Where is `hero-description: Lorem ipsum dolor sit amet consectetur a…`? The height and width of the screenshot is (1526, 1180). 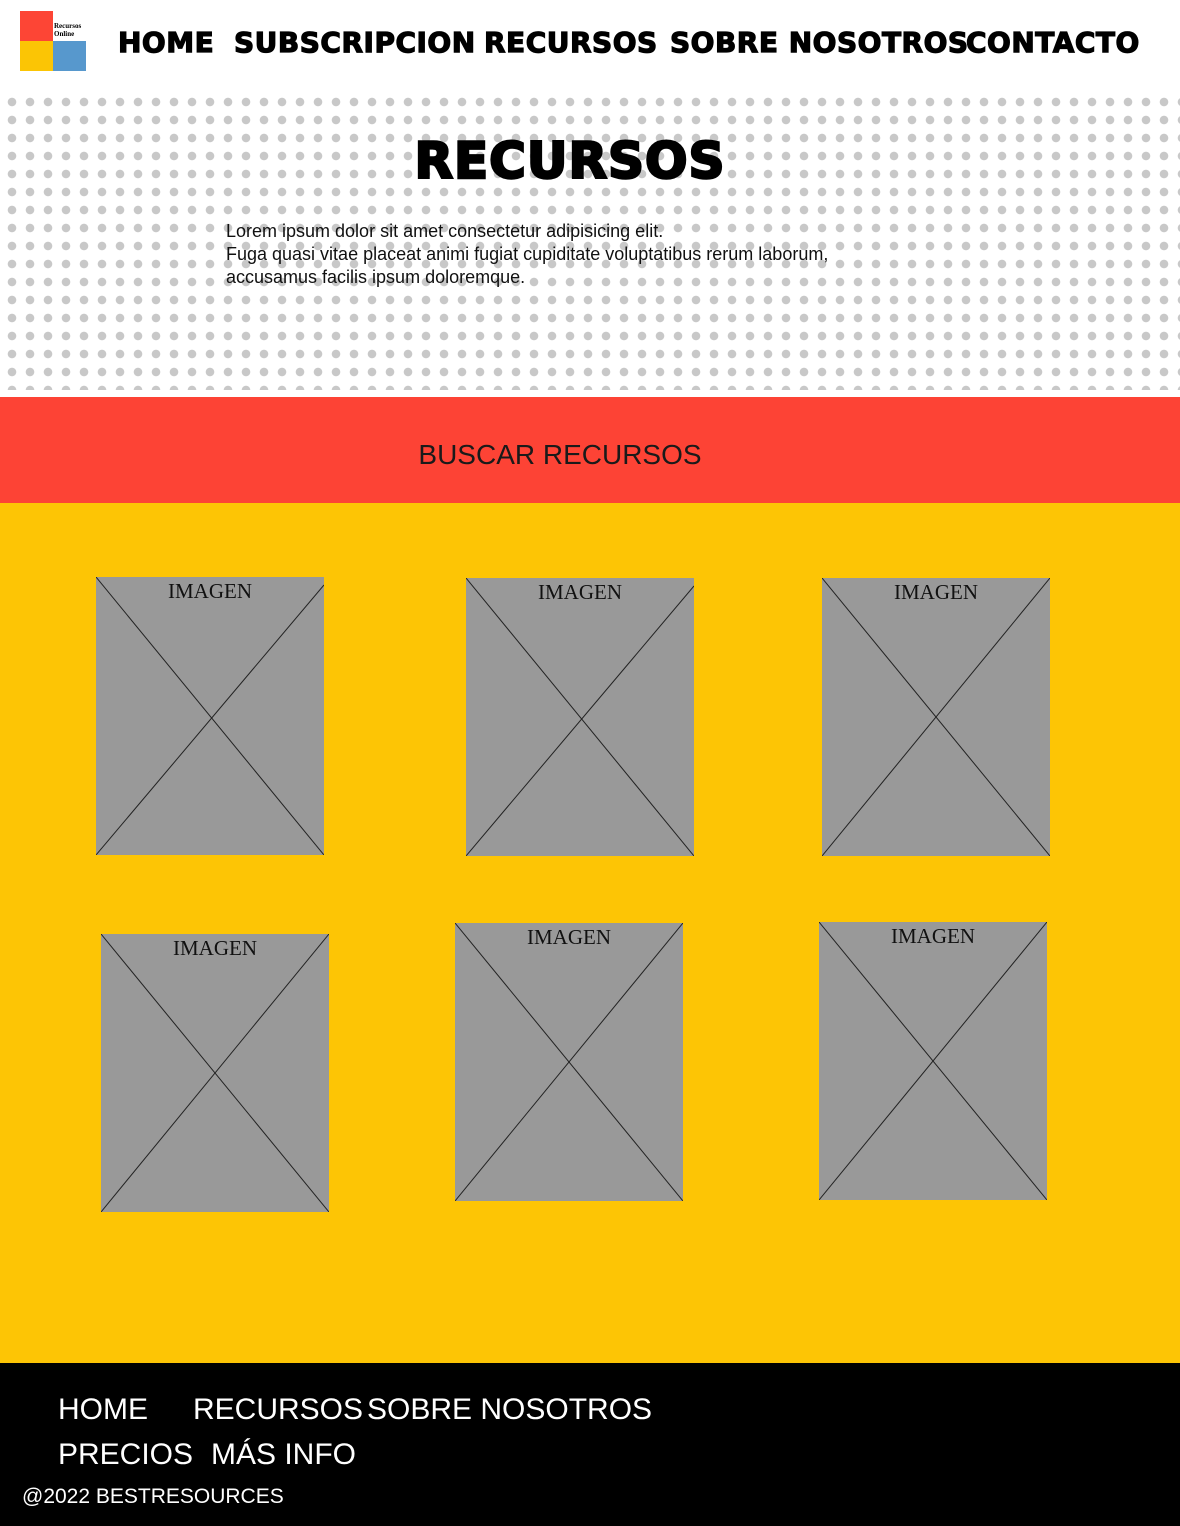
hero-description: Lorem ipsum dolor sit amet consectetur a… is located at coordinates (586, 254).